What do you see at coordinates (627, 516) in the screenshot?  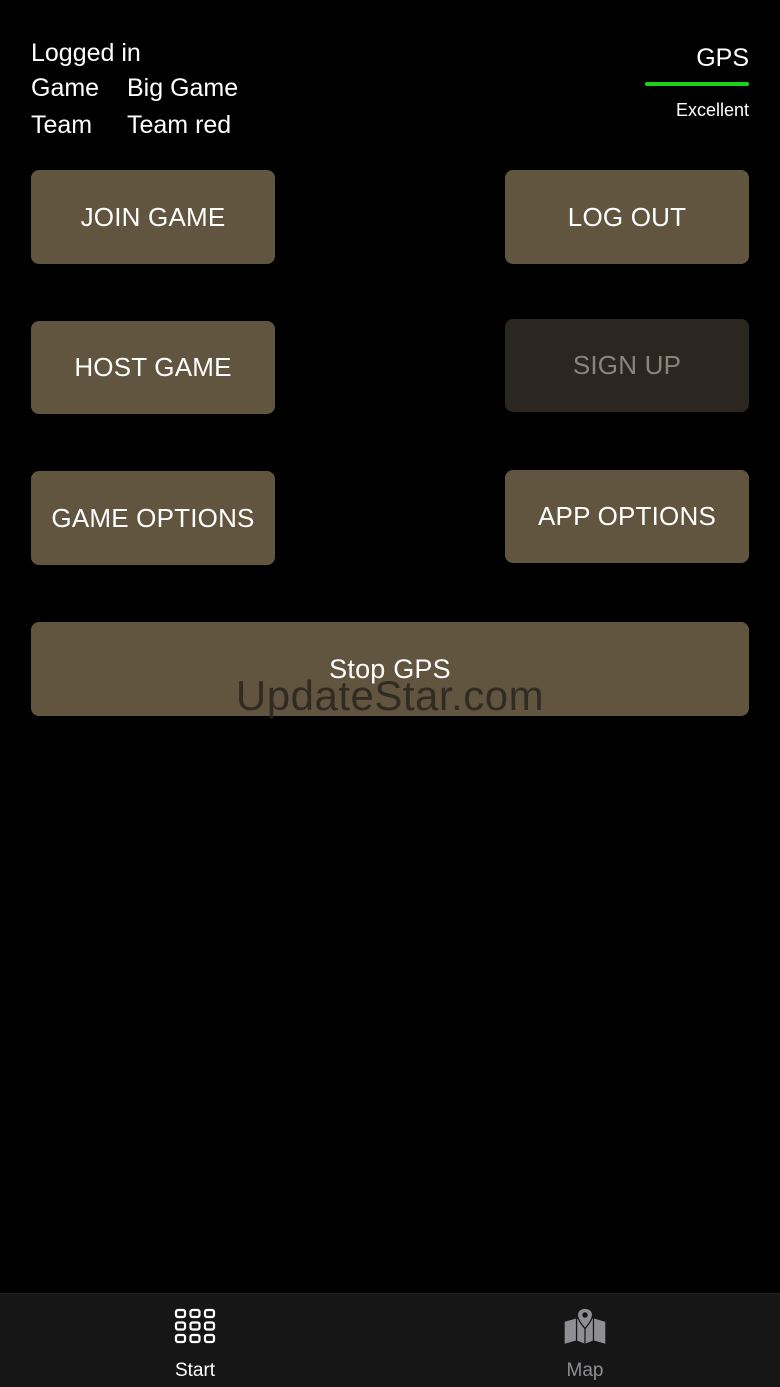 I see `app-options-button: APP OPTIONS` at bounding box center [627, 516].